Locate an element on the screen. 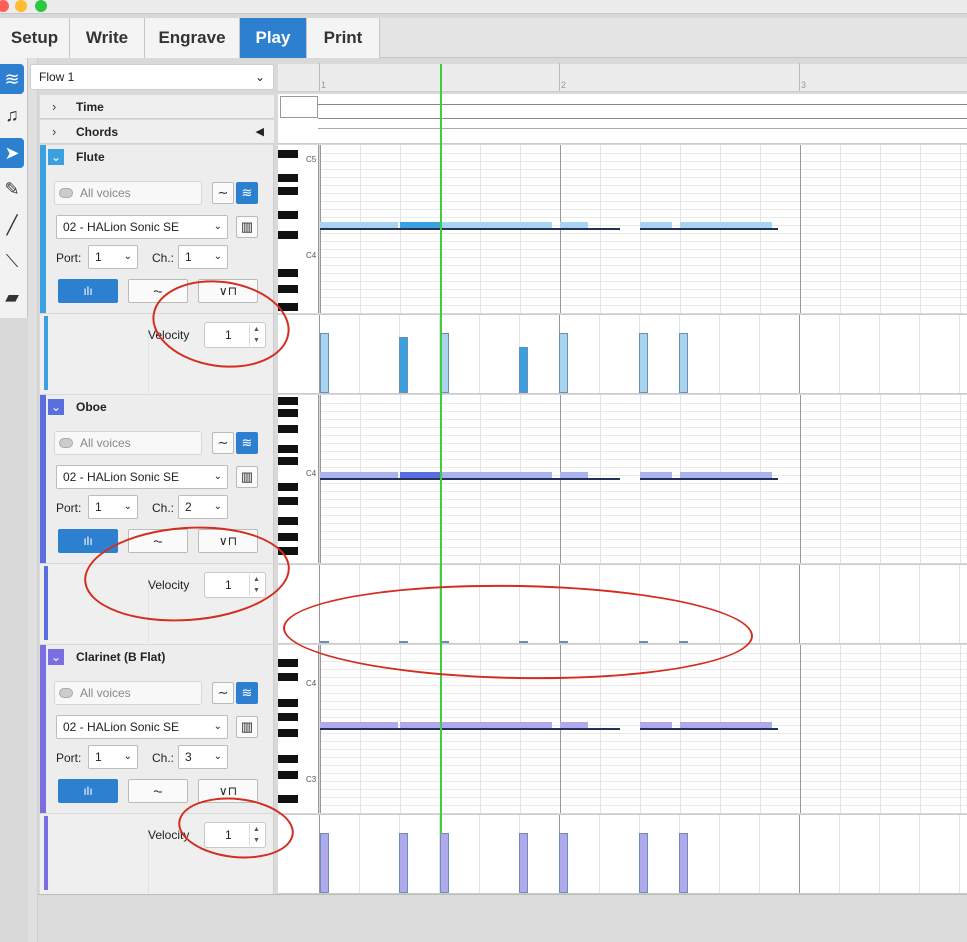 The height and width of the screenshot is (942, 967). tab-engrave: Engrave is located at coordinates (192, 38).